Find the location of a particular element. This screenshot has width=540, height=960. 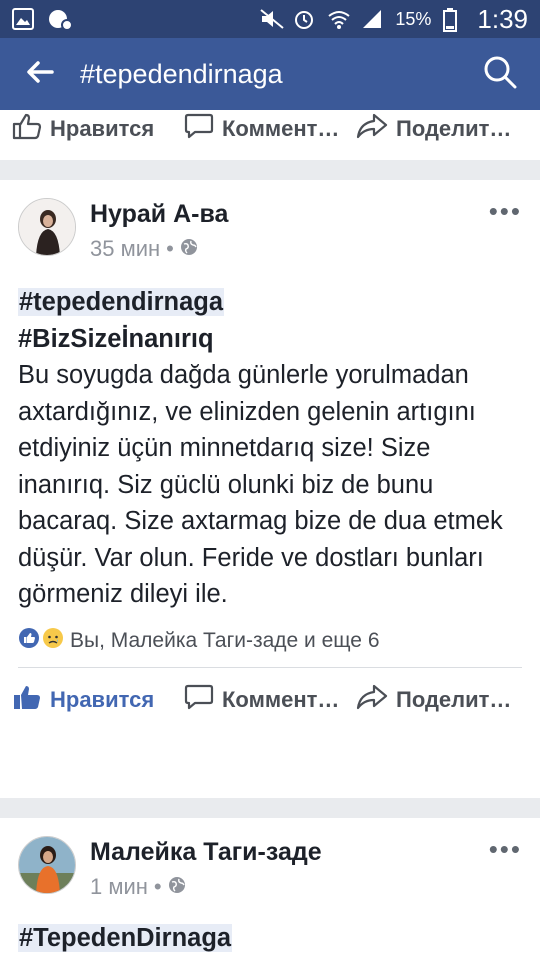

search-button is located at coordinates (500, 74).